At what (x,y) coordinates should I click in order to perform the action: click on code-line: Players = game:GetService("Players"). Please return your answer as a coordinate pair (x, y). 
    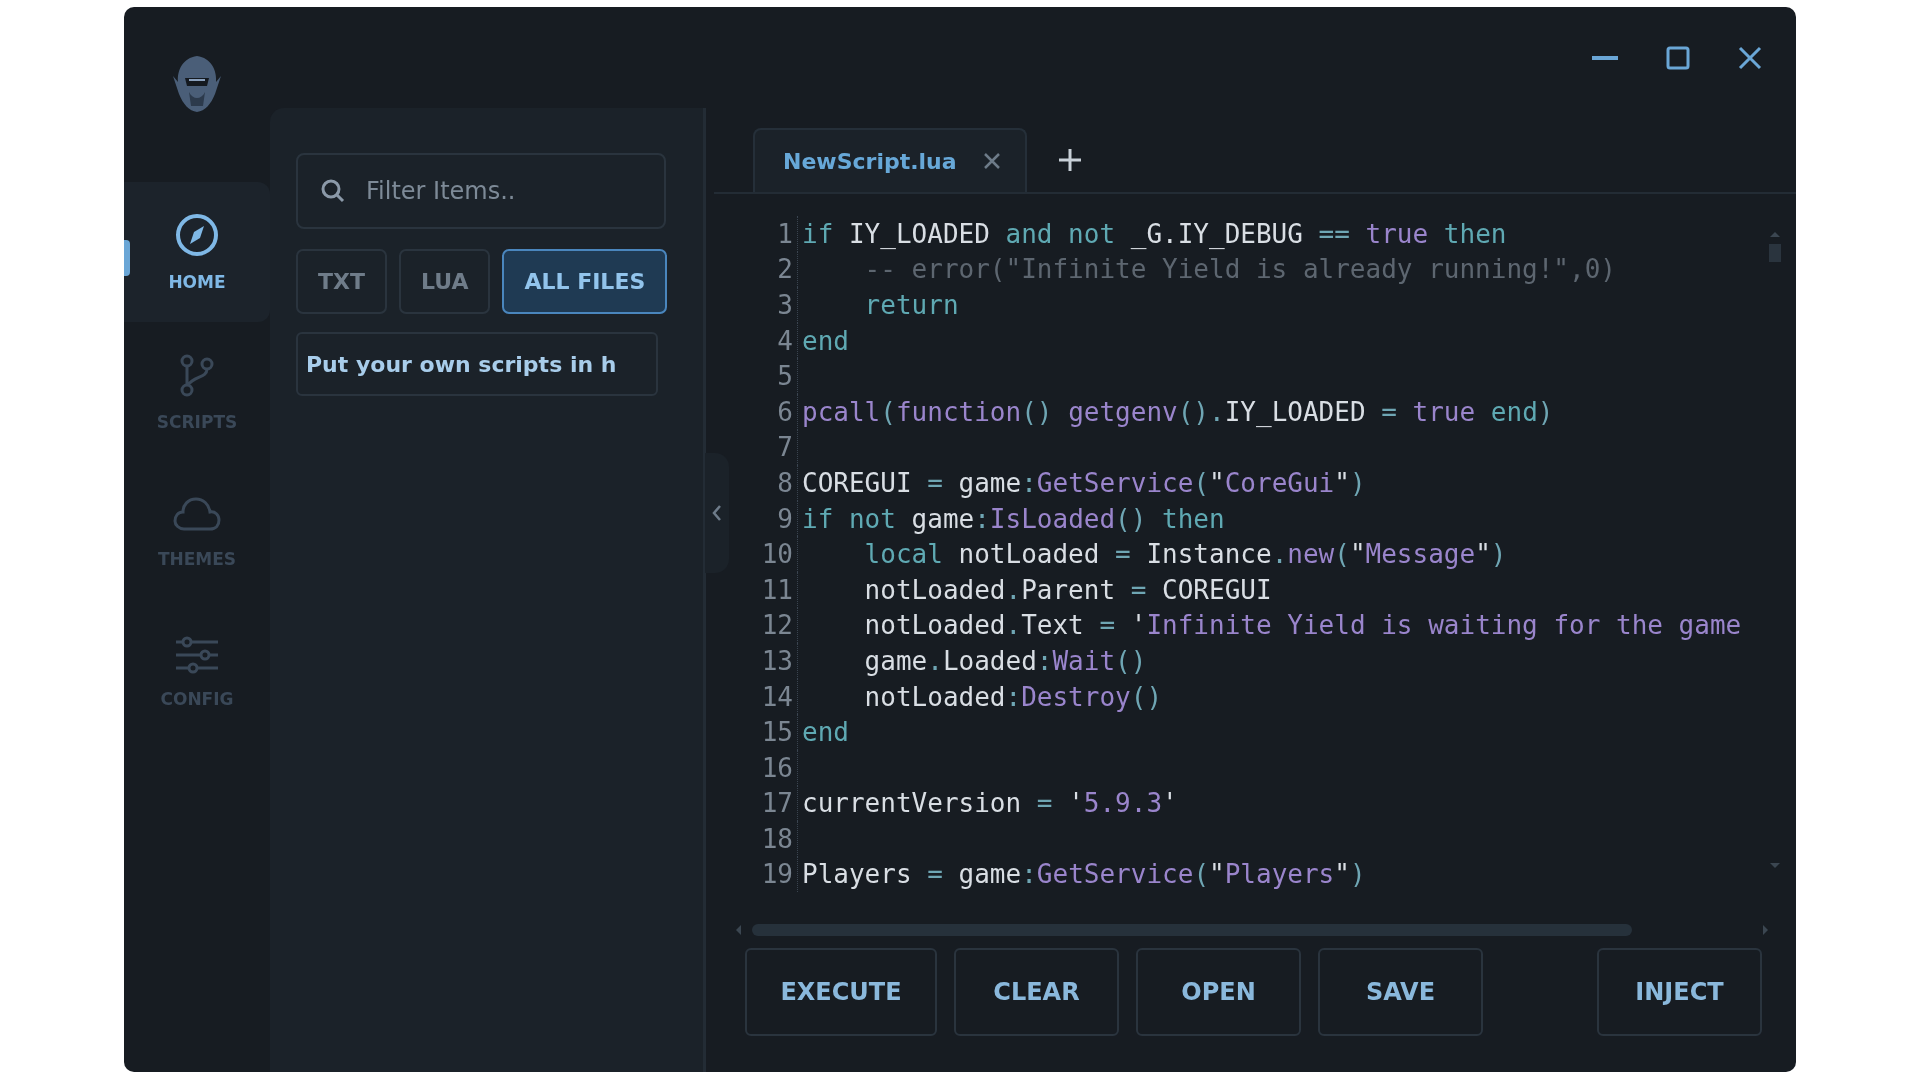
    Looking at the image, I should click on (1083, 874).